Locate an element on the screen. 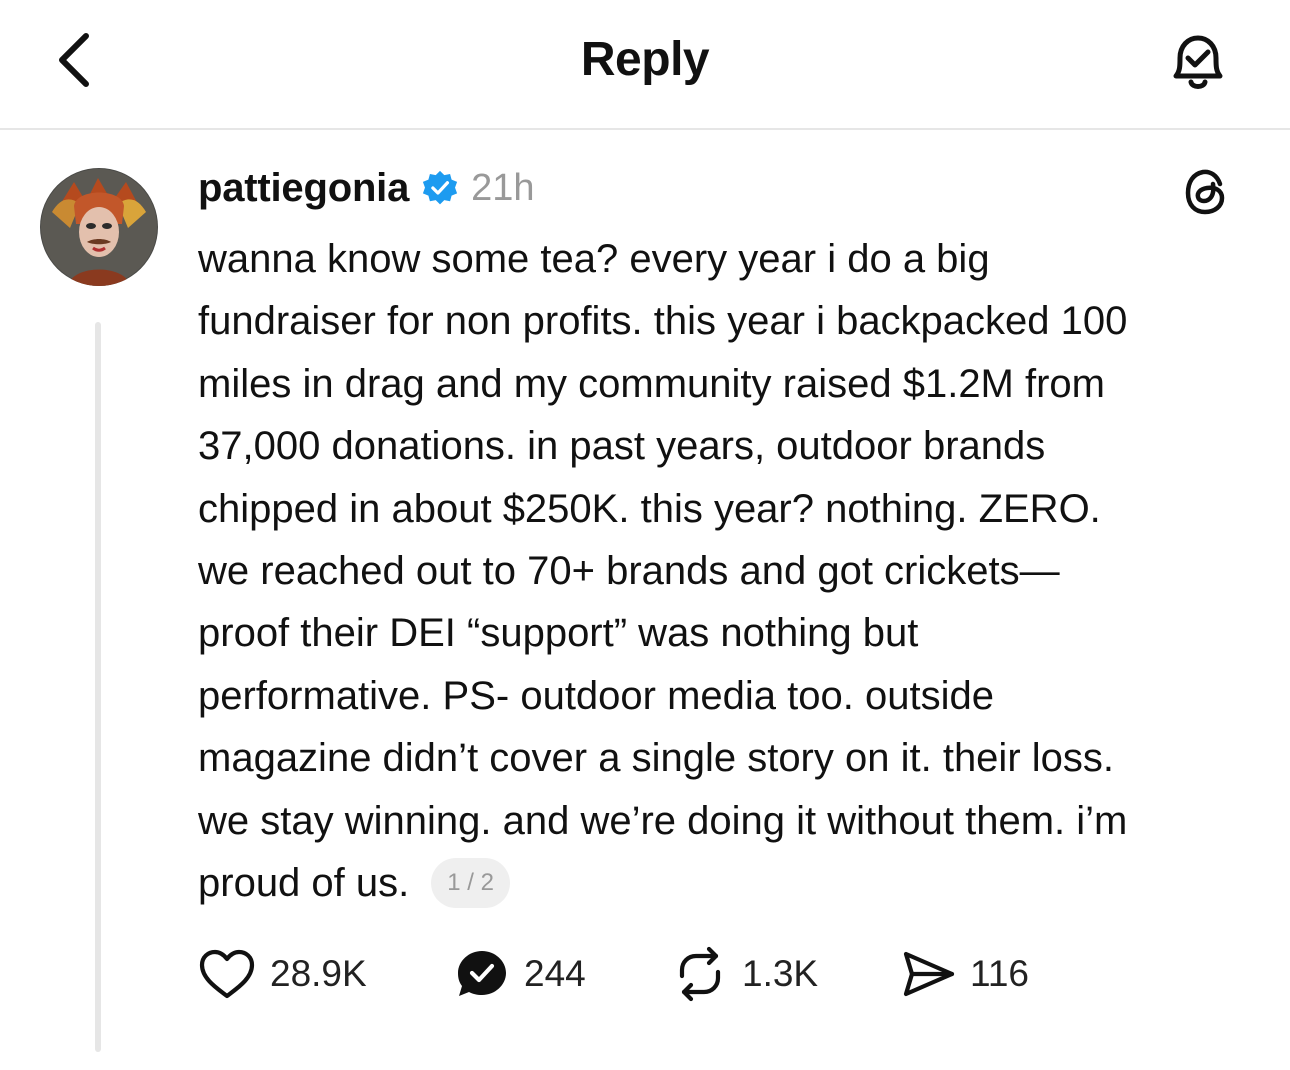 The image size is (1290, 1070). post-text-line: proud of us. is located at coordinates (304, 883).